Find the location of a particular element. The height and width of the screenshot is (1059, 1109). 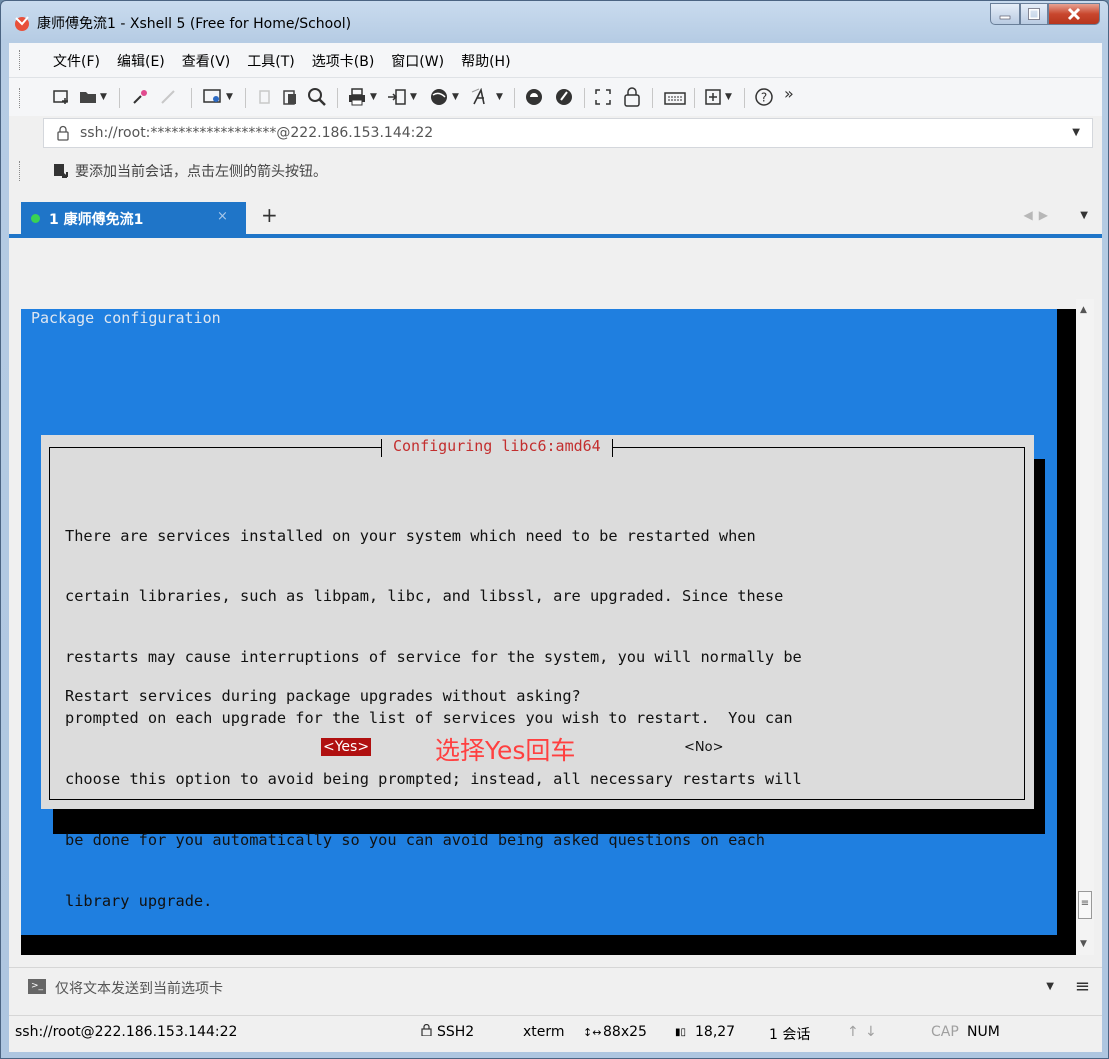

globe-icon is located at coordinates (439, 97).